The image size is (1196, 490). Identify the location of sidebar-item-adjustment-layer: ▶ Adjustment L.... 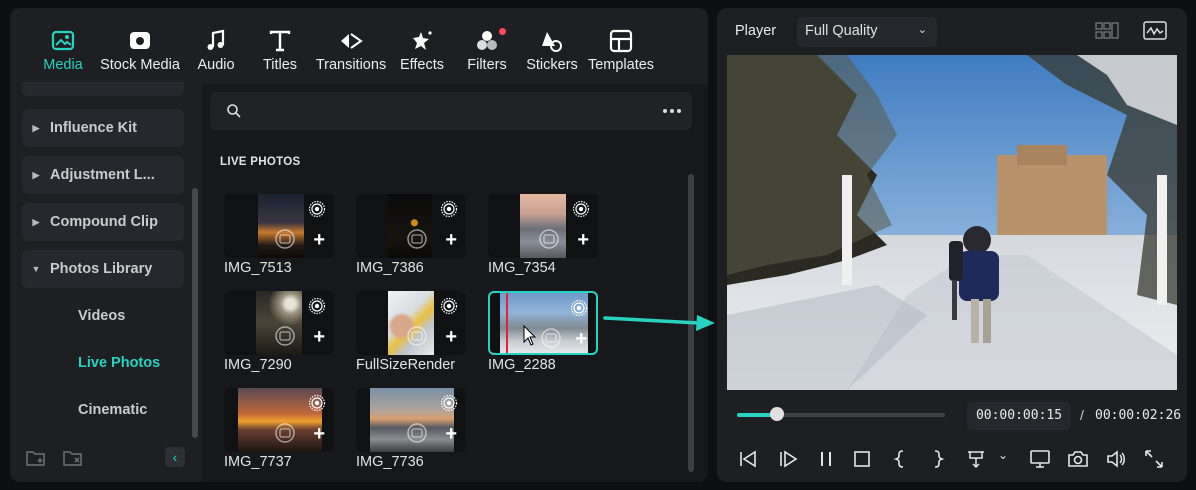
(103, 175).